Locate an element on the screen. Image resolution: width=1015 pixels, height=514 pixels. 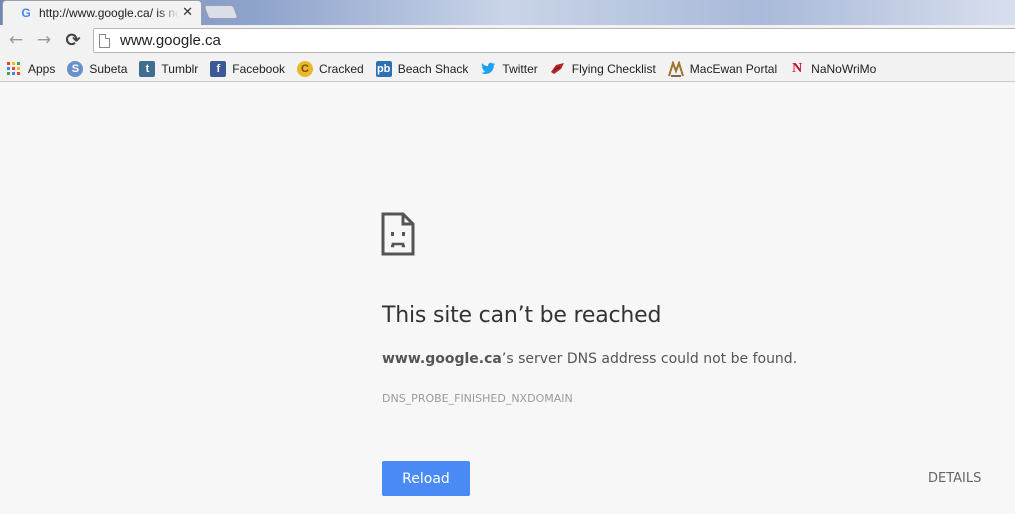
bookmark-nanowrimo: N NaNoWriMo is located at coordinates (832, 69).